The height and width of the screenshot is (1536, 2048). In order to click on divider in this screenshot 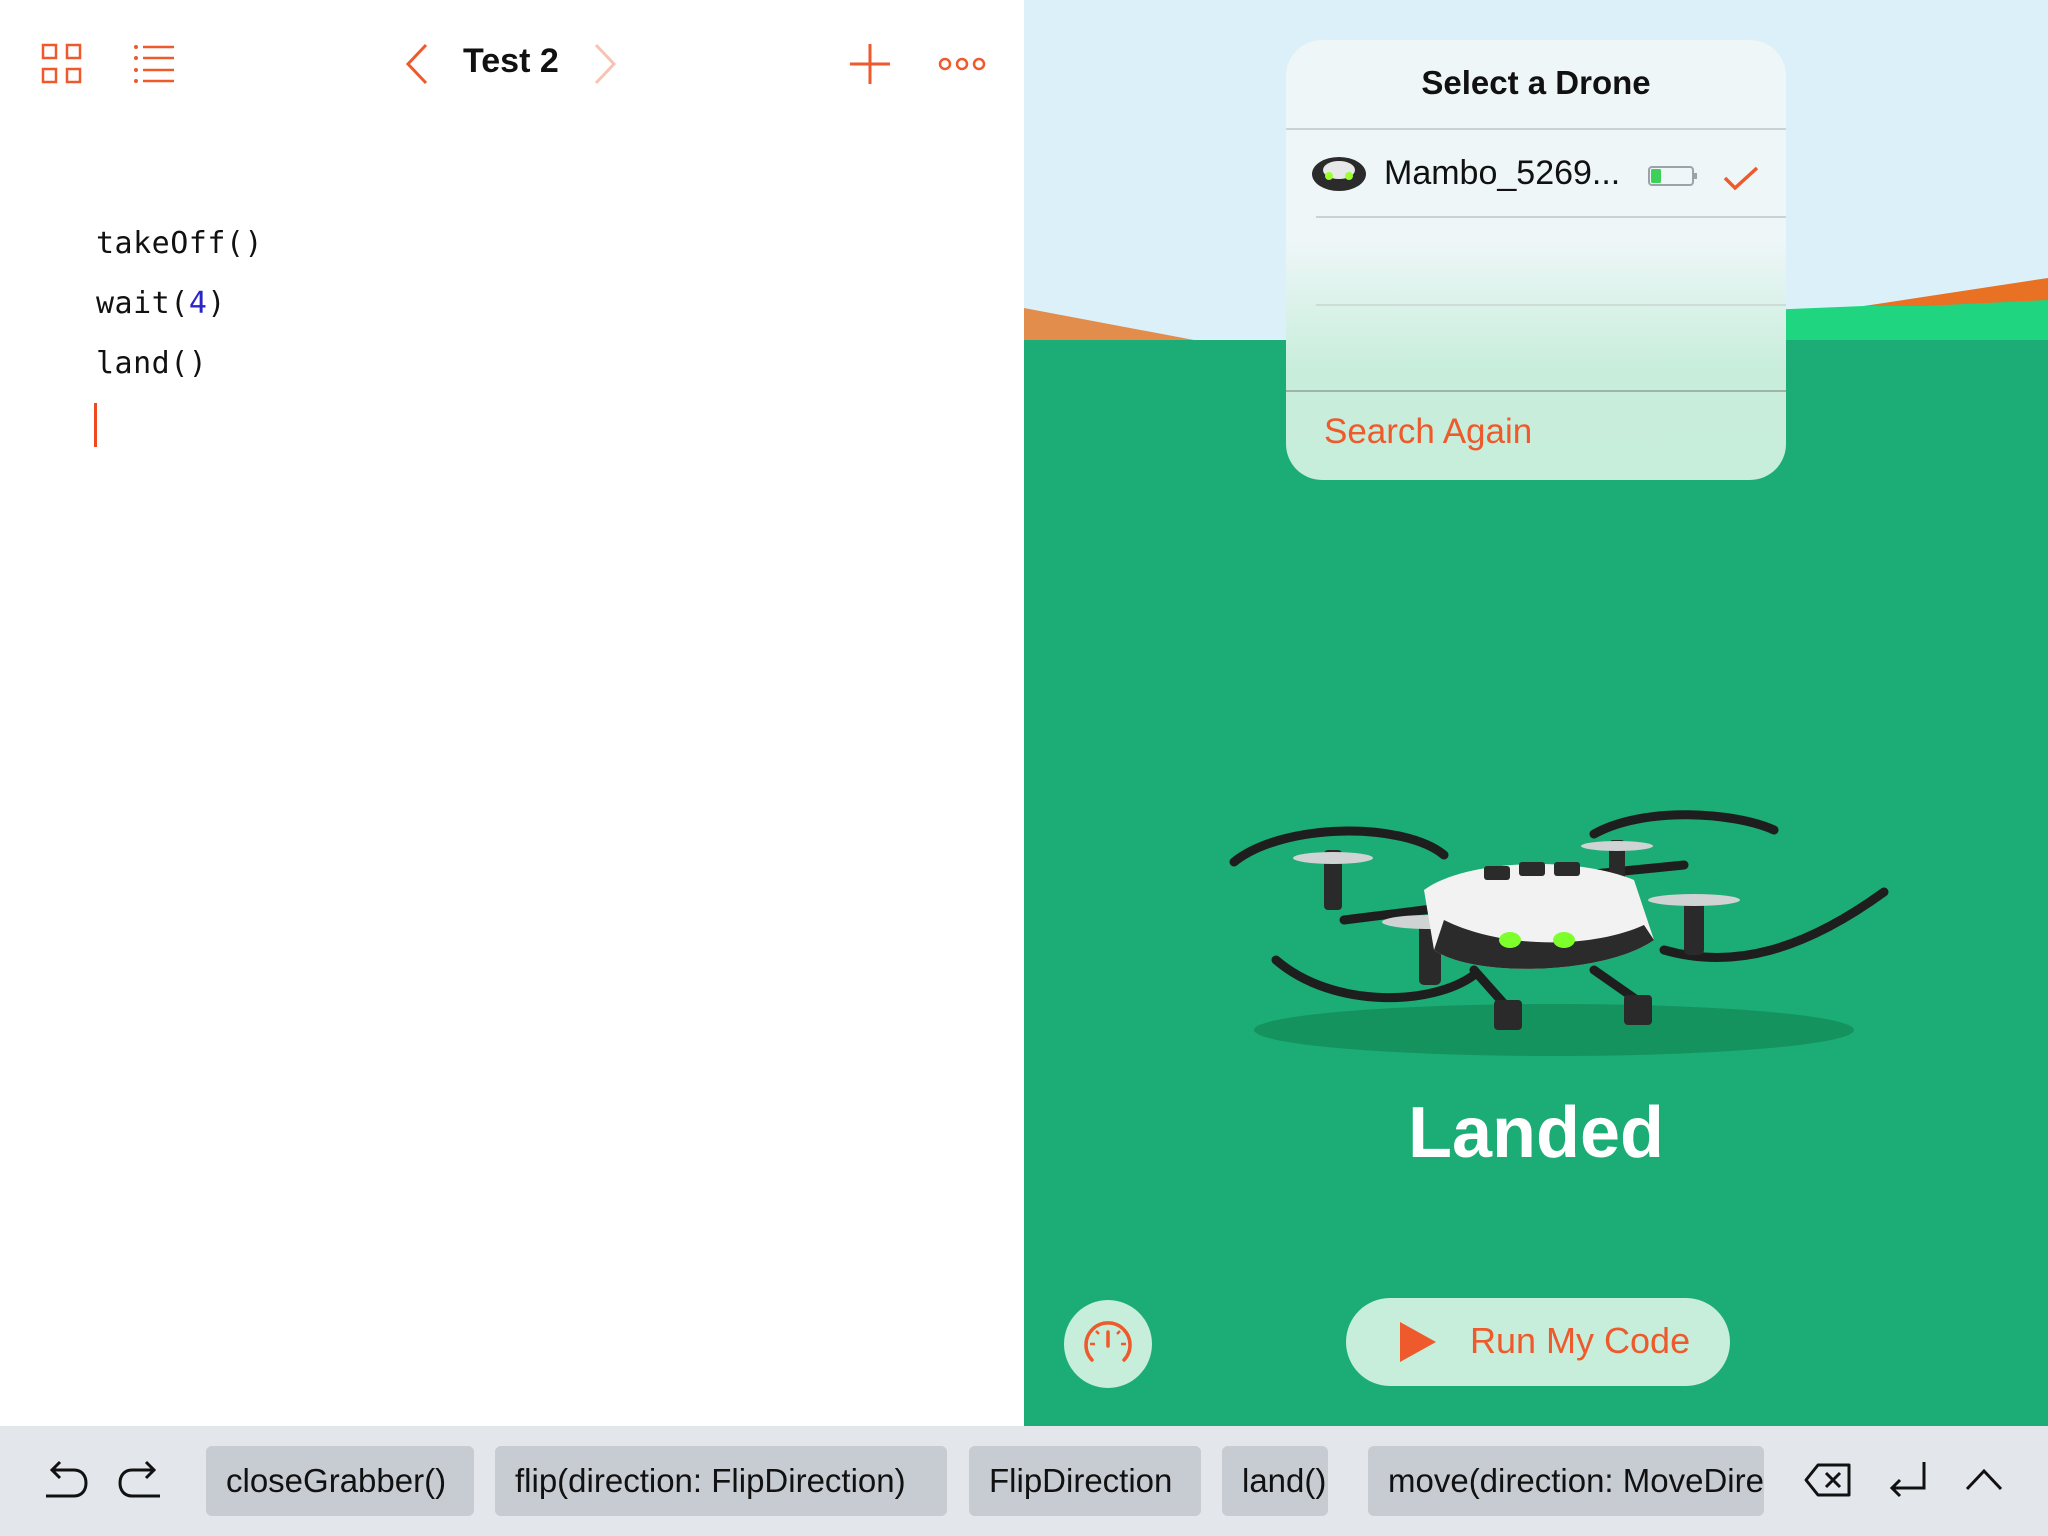, I will do `click(1536, 391)`.